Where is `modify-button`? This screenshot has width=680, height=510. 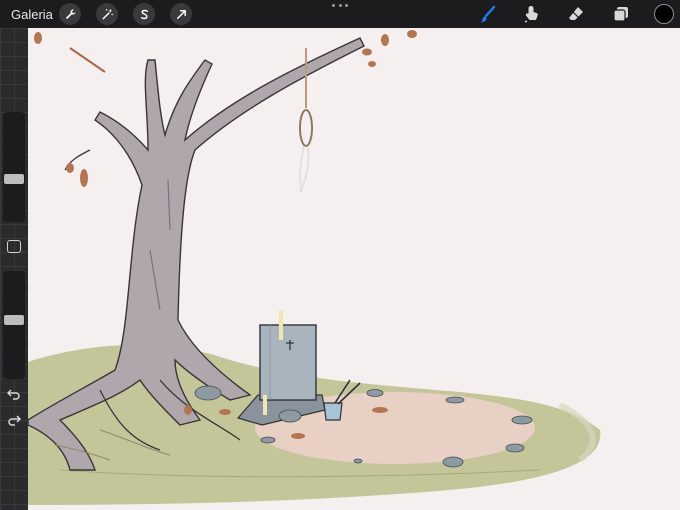 modify-button is located at coordinates (14, 246).